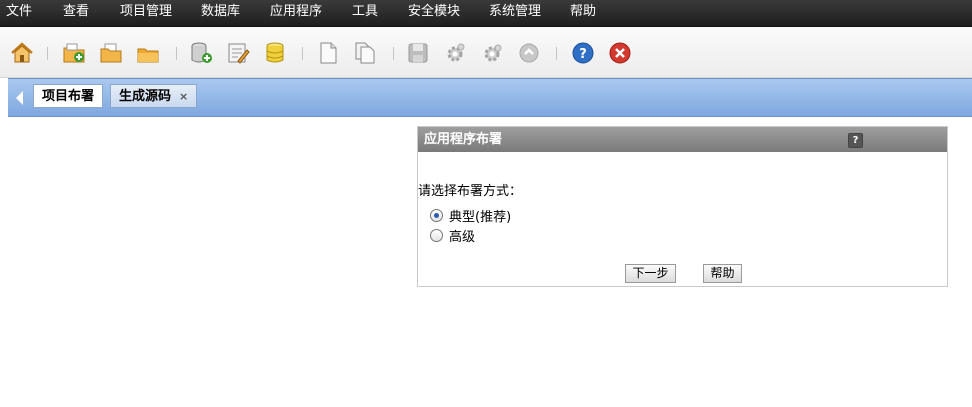  Describe the element at coordinates (19, 98) in the screenshot. I see `tab-scroll-left-icon` at that location.